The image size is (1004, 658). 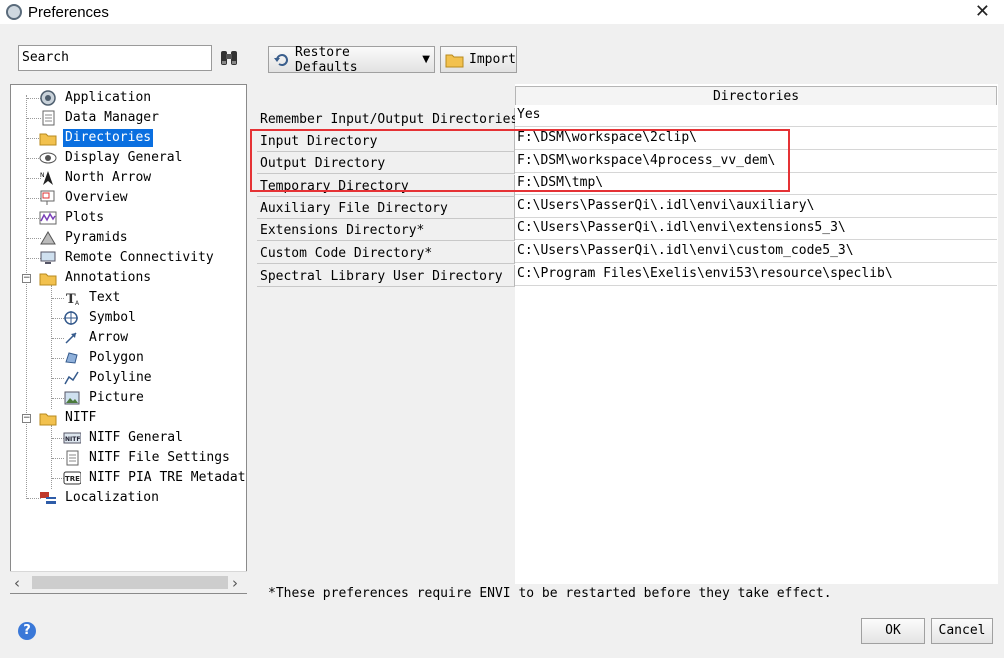 I want to click on annotations-collapse-toggle: −, so click(x=26, y=278).